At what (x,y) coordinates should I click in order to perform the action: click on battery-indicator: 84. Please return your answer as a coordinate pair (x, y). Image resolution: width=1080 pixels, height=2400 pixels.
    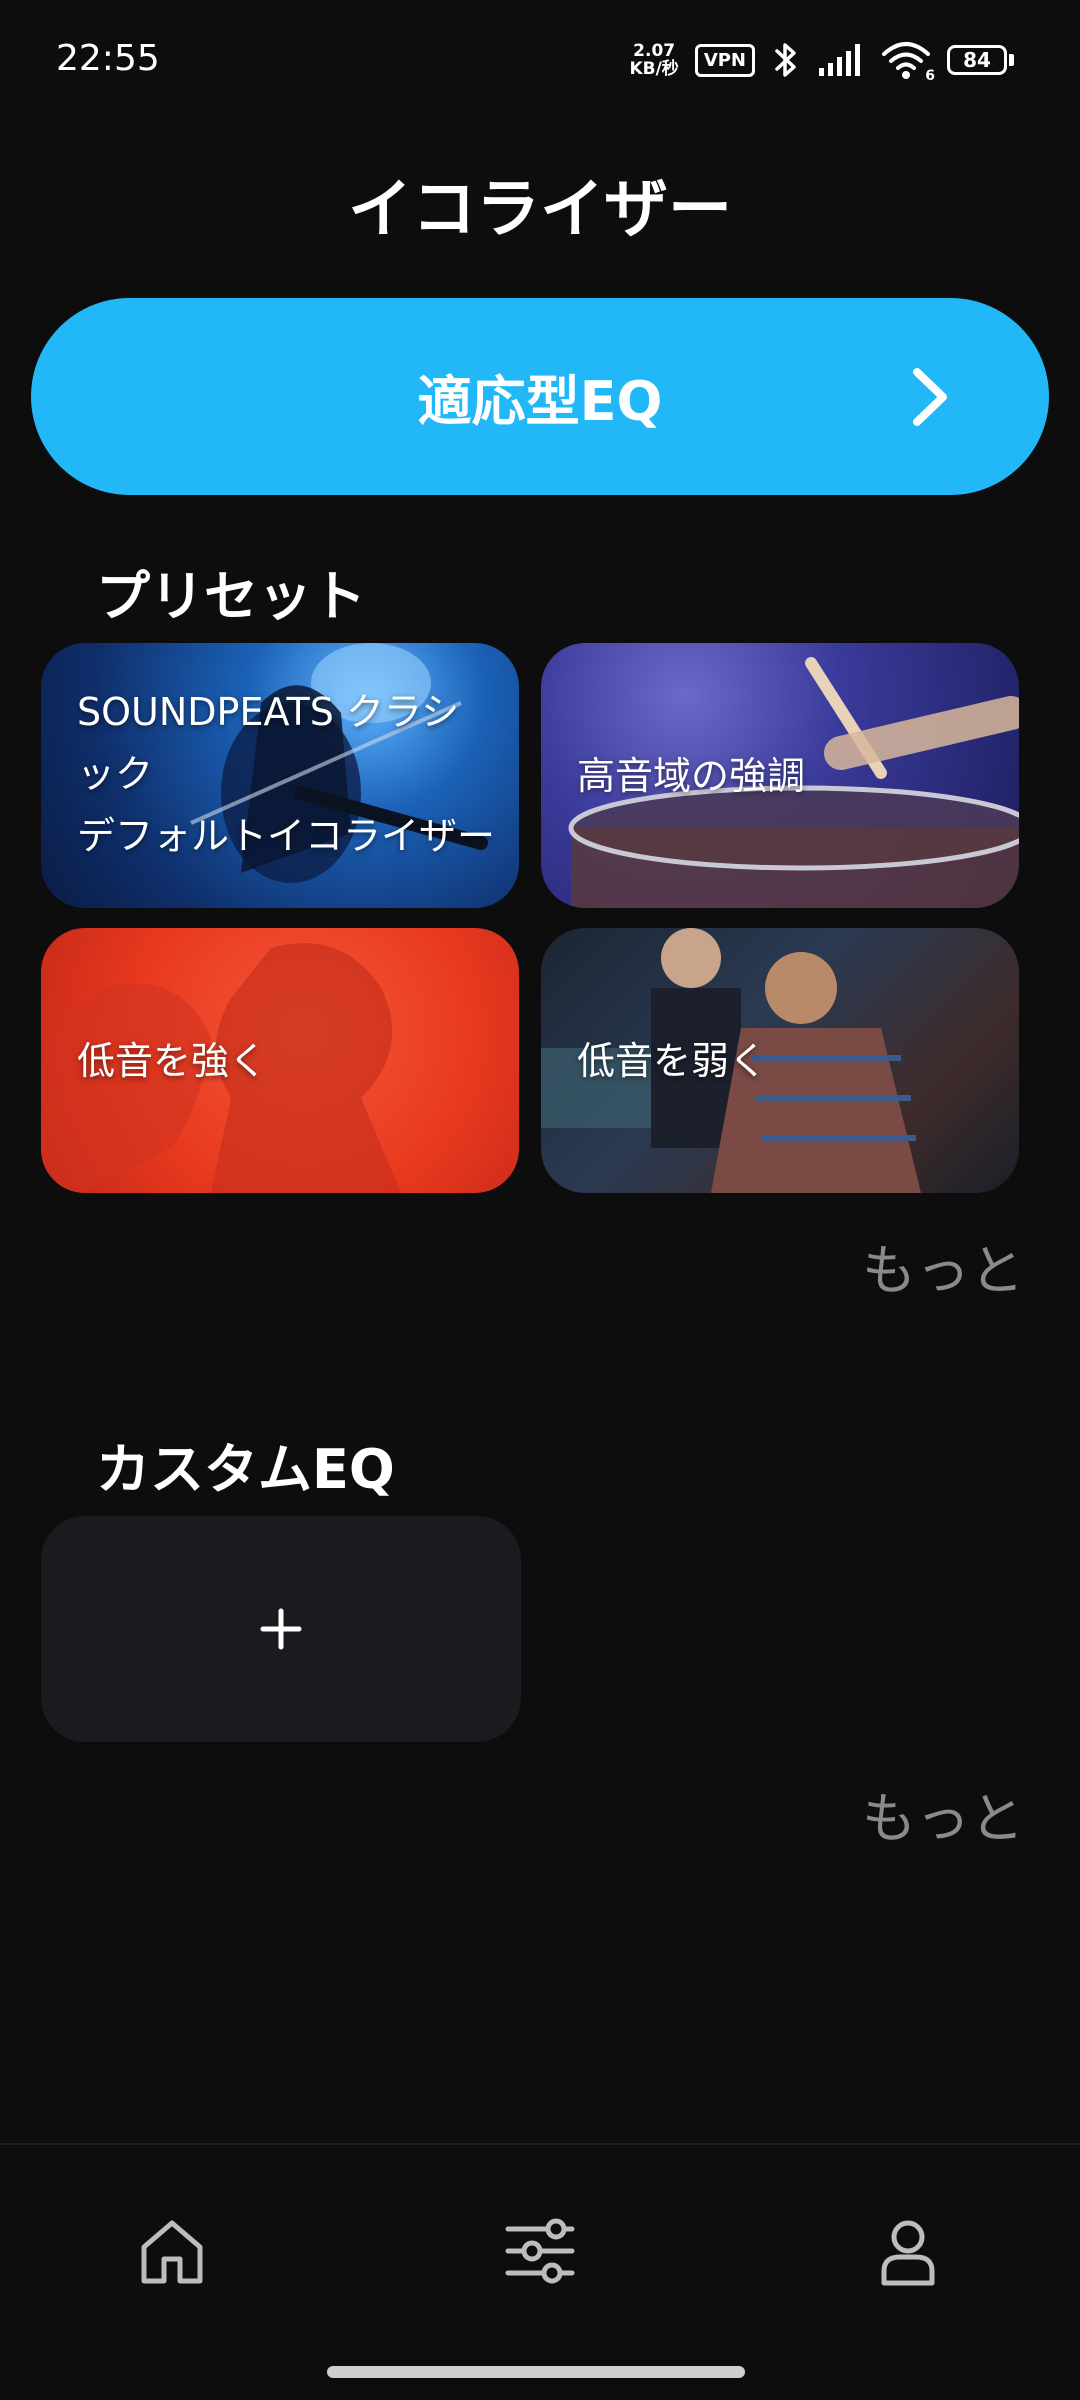
    Looking at the image, I should click on (980, 60).